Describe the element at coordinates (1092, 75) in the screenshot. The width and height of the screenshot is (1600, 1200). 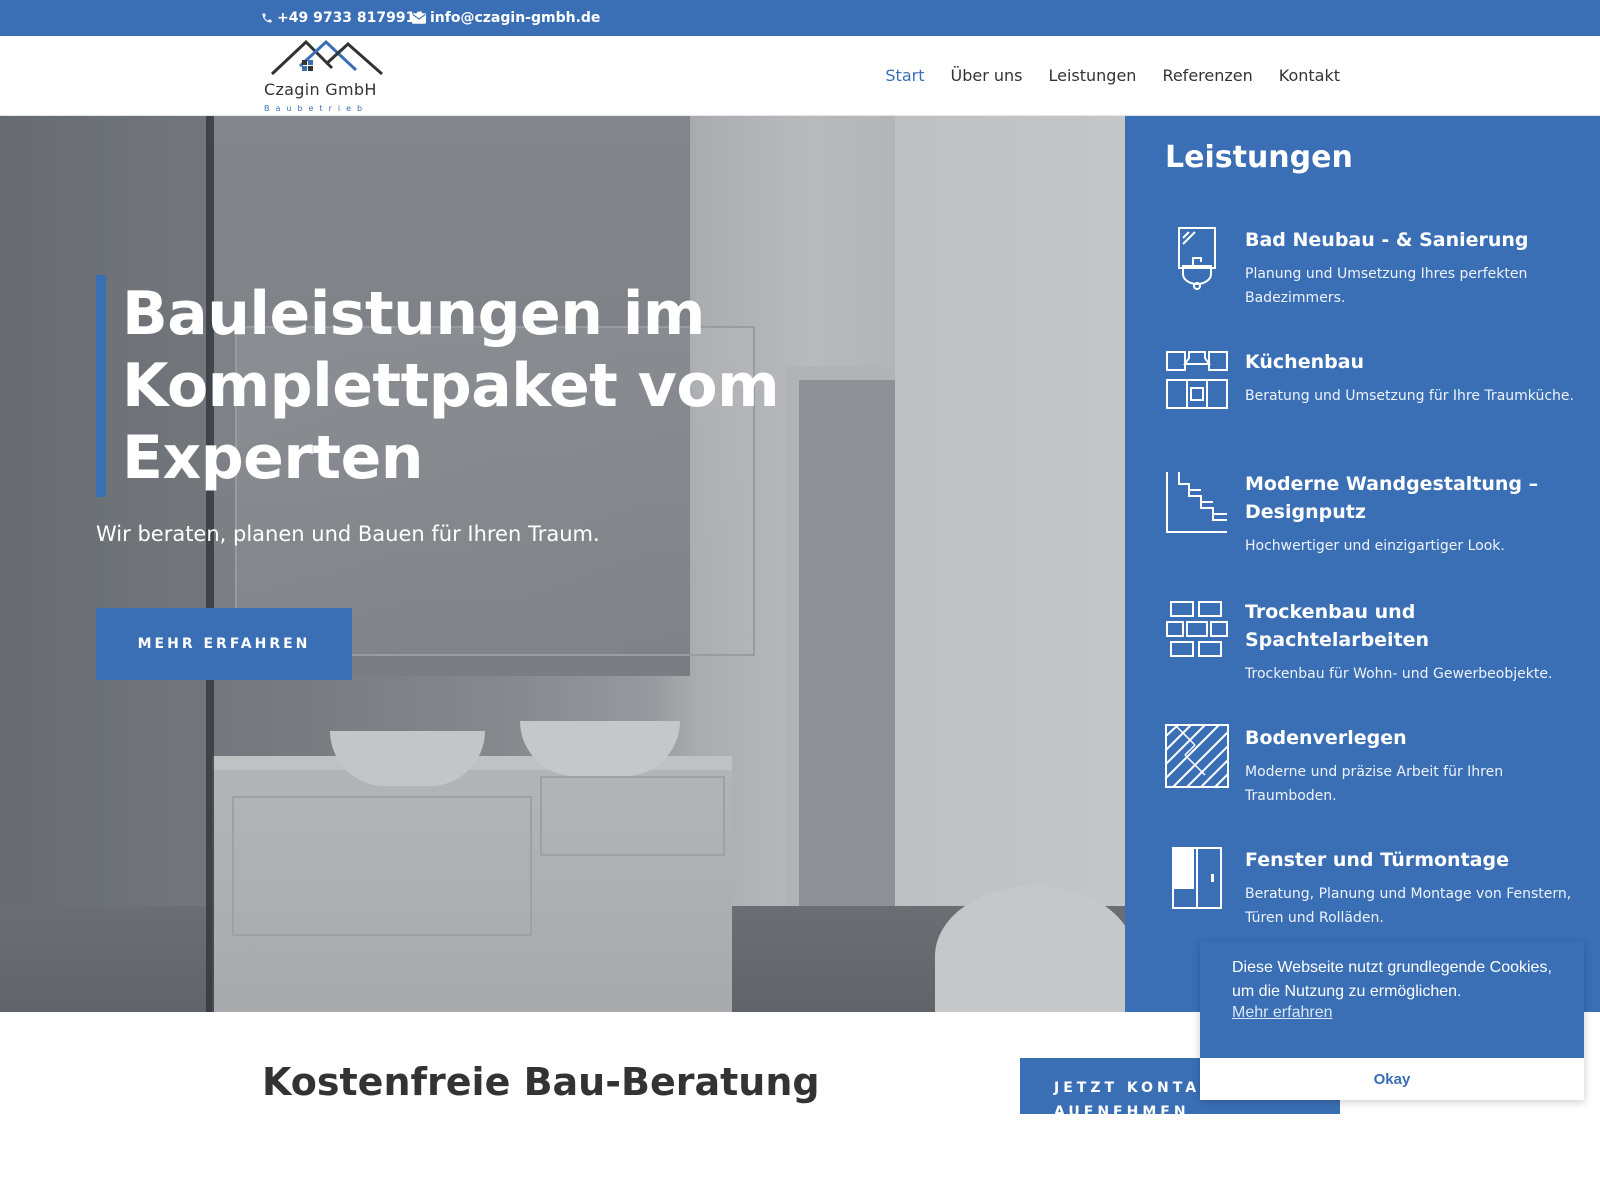
I see `nav-leistungen: Leistungen` at that location.